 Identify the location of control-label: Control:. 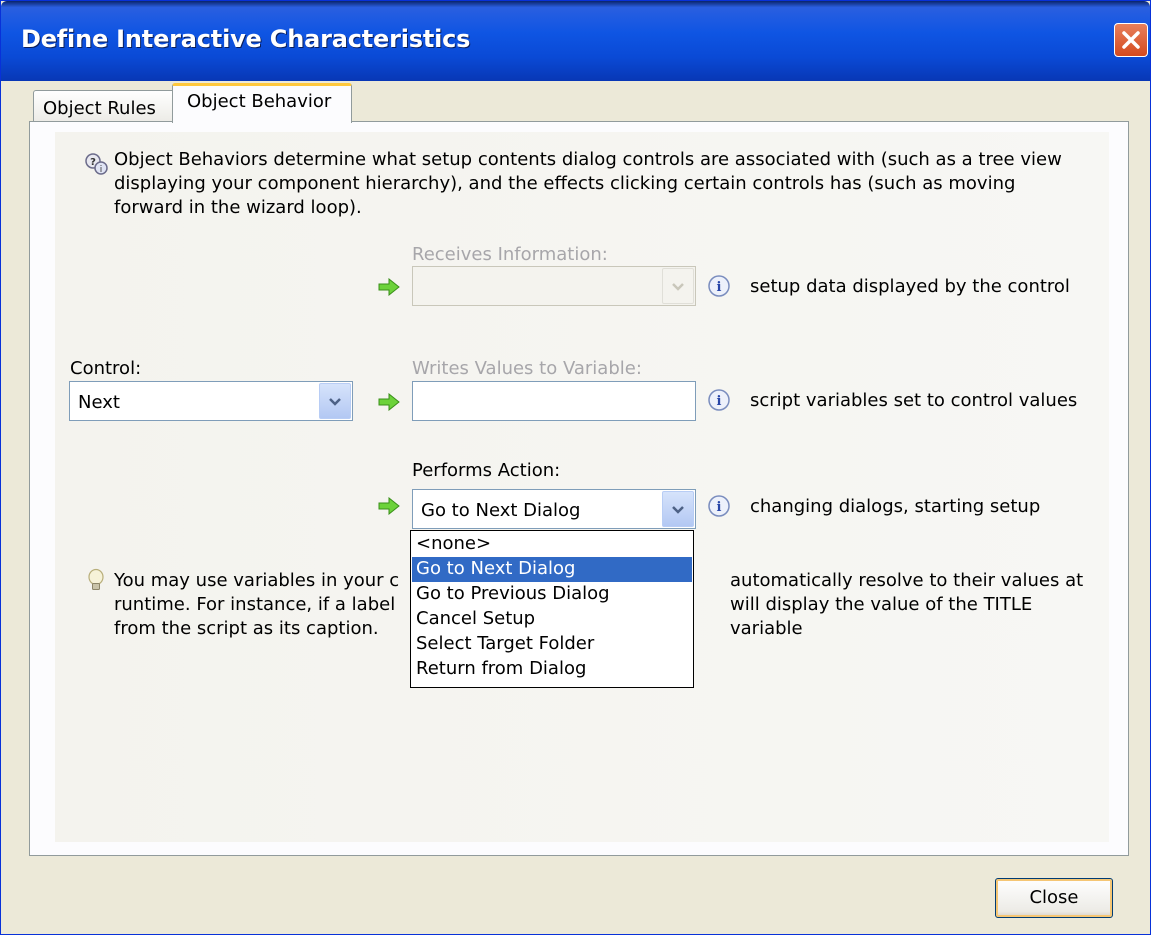
(106, 368).